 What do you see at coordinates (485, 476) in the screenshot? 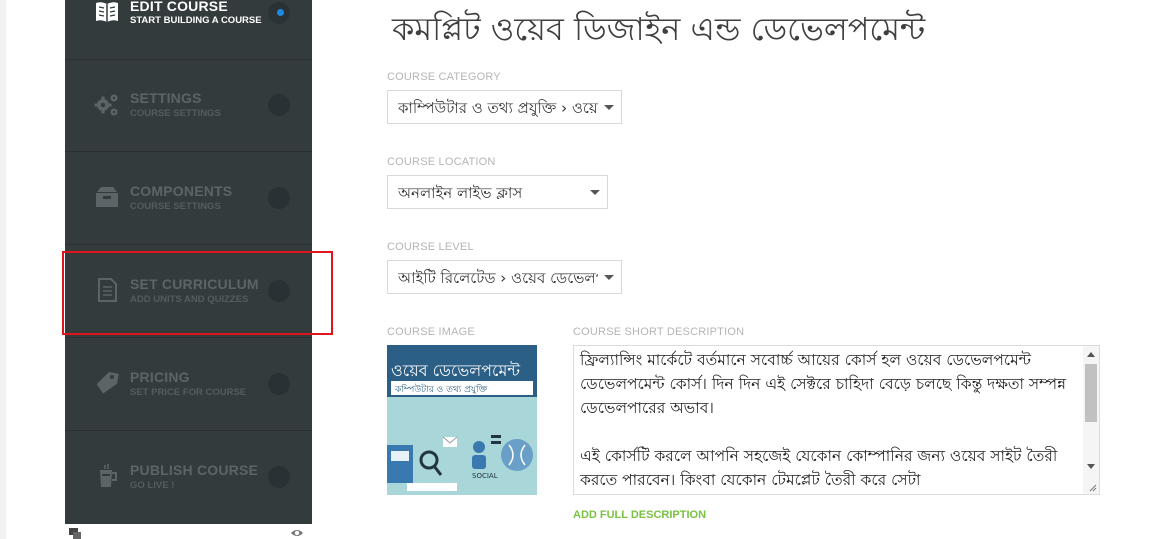
I see `thumbnail-badge-text: SOCIAL` at bounding box center [485, 476].